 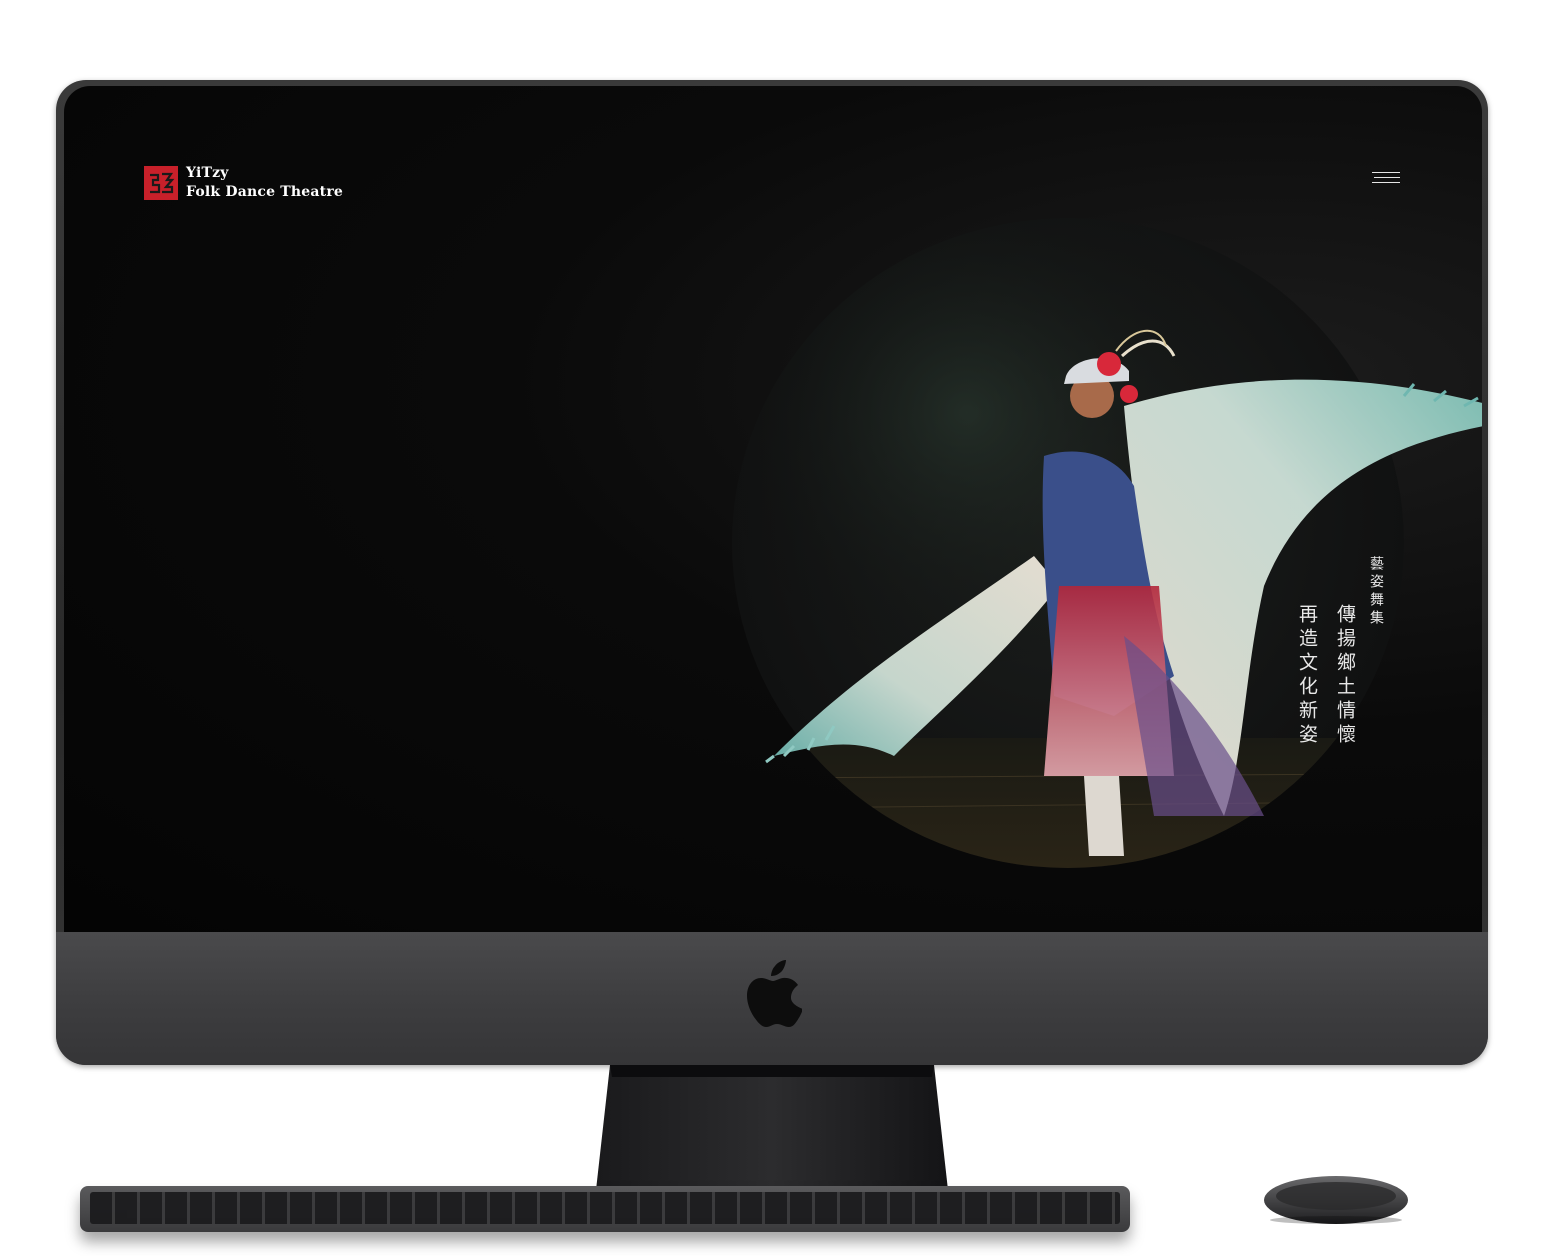 What do you see at coordinates (265, 192) in the screenshot?
I see `logo-subtitle: Folk Dance Theatre` at bounding box center [265, 192].